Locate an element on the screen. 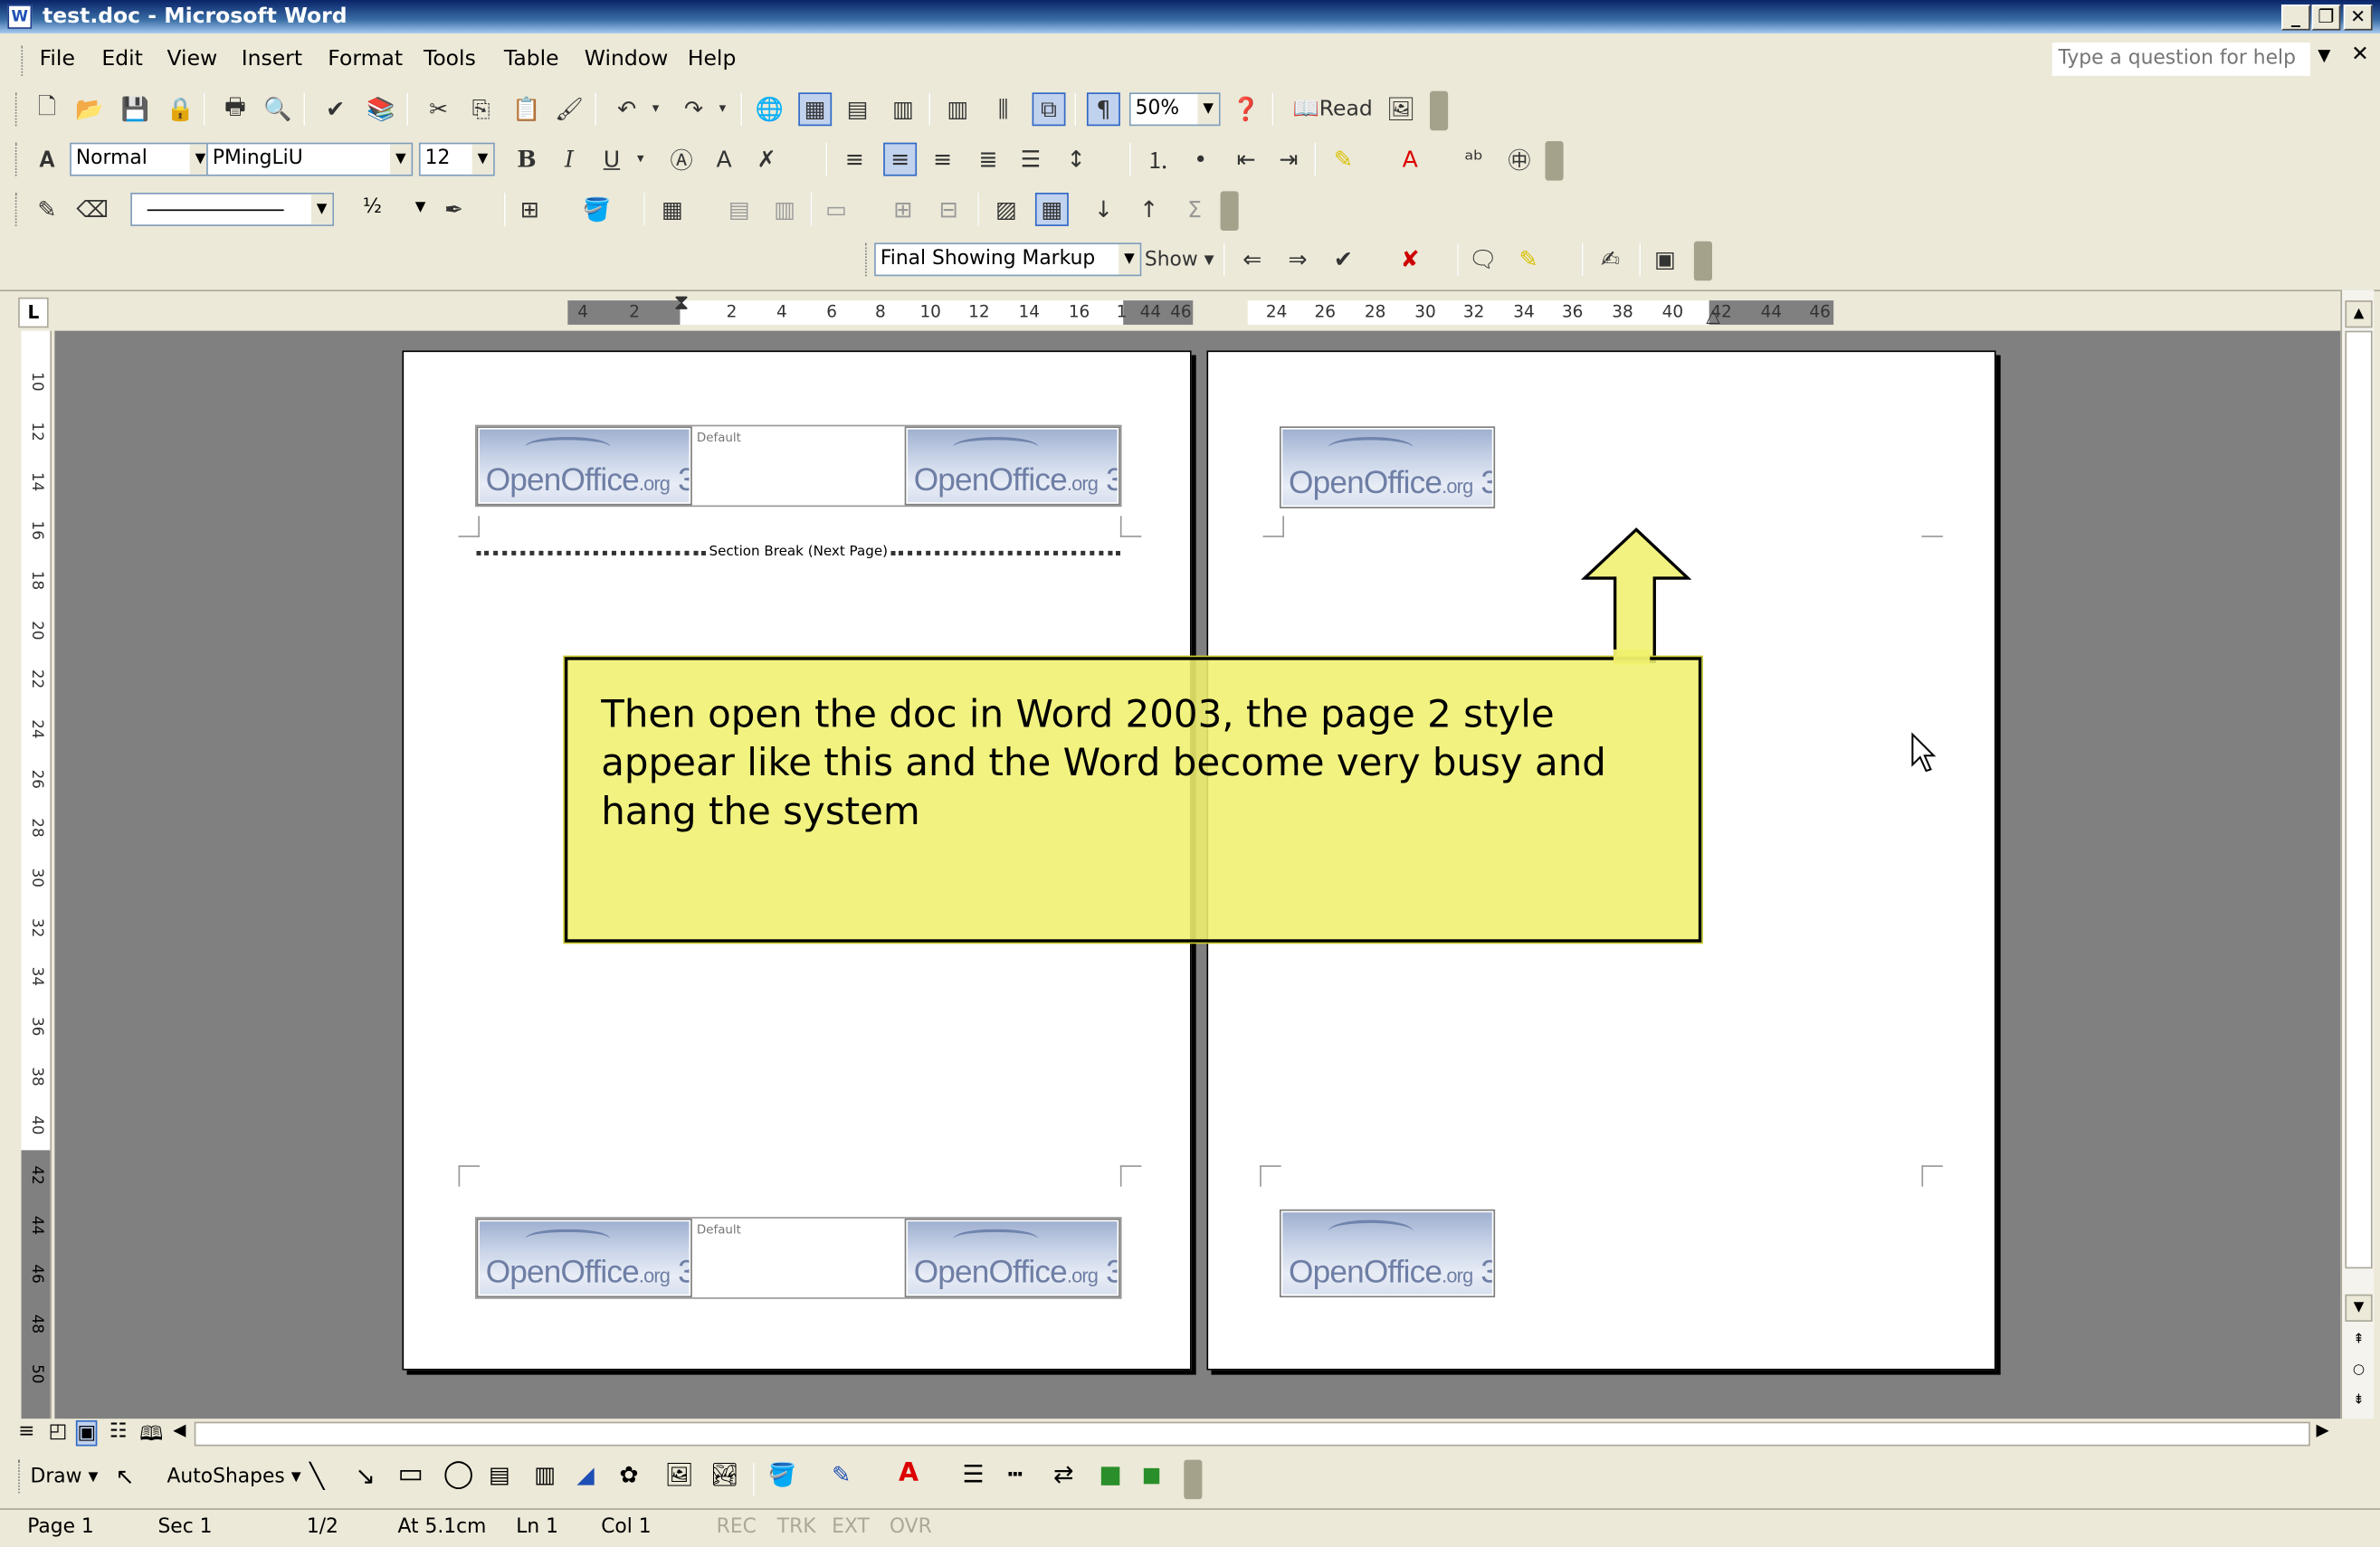 This screenshot has width=2380, height=1547. menu-view: View is located at coordinates (193, 59).